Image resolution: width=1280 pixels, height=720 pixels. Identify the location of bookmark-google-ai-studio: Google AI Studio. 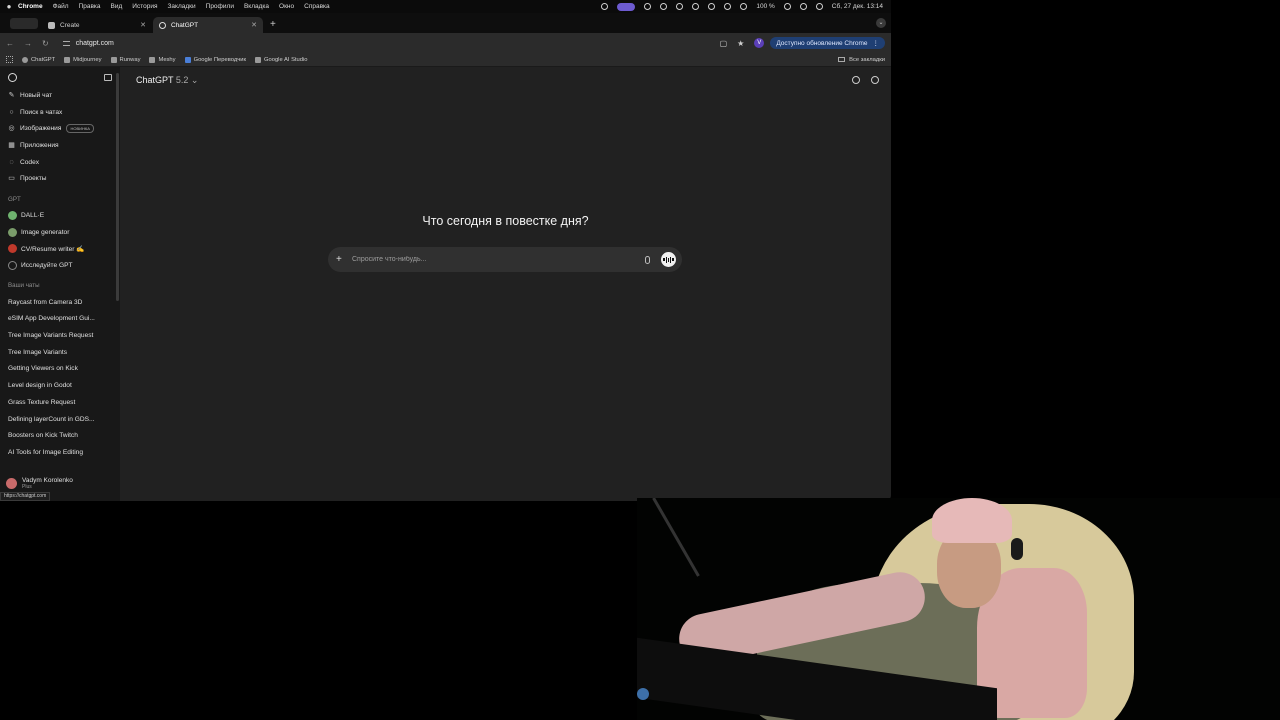
(281, 59).